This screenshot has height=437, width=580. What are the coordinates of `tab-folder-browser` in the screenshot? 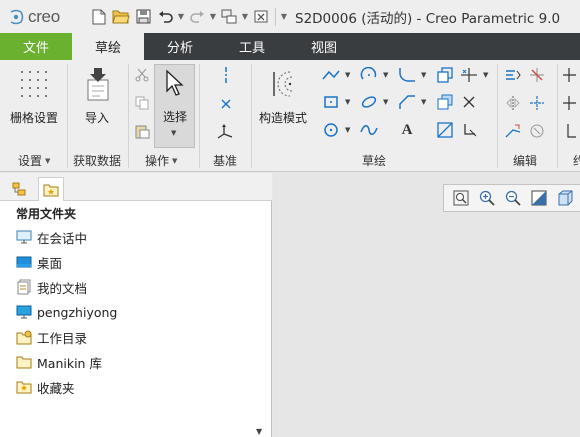 It's located at (51, 189).